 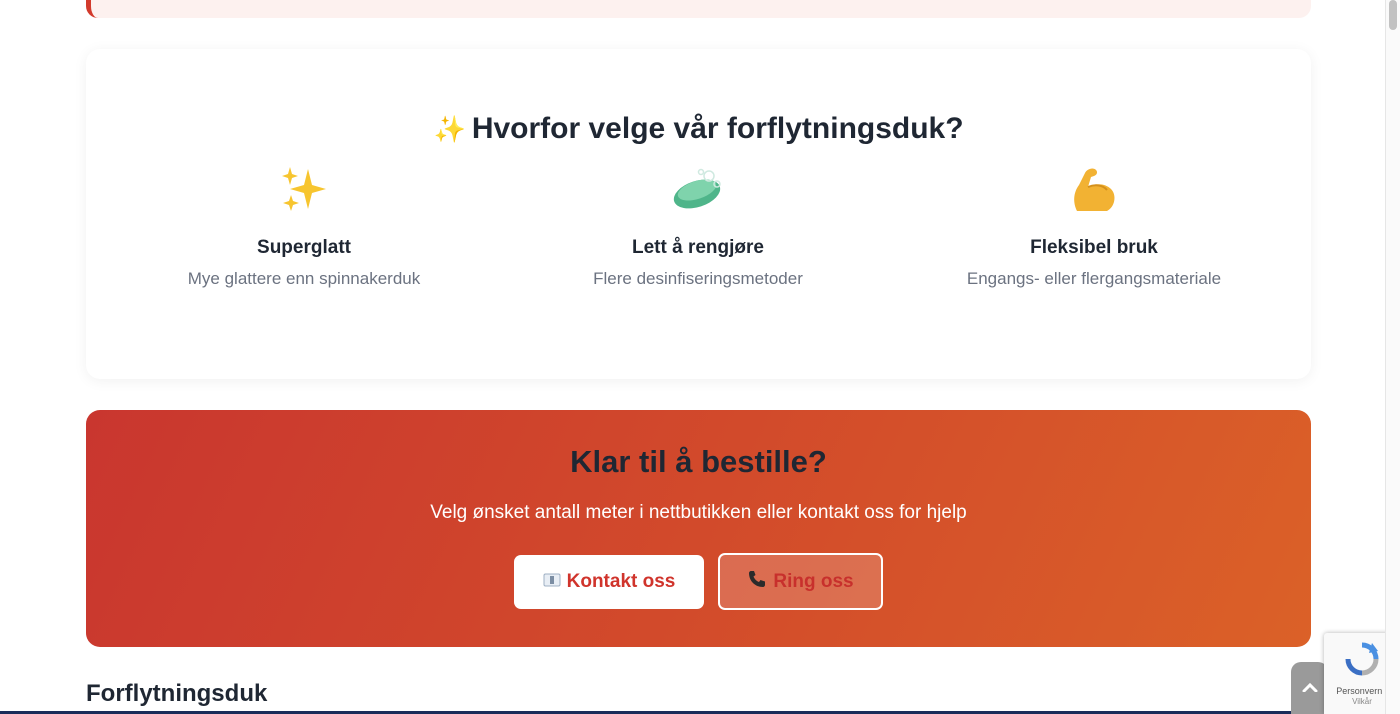 What do you see at coordinates (698, 247) in the screenshot?
I see `feature-title: Lett å rengjøre` at bounding box center [698, 247].